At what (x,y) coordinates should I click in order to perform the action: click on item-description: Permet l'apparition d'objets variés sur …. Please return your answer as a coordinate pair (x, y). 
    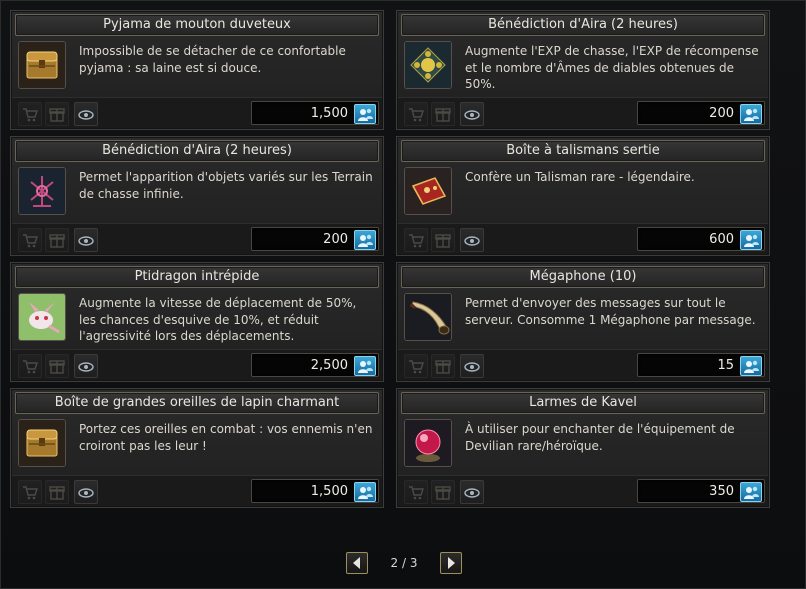
    Looking at the image, I should click on (226, 185).